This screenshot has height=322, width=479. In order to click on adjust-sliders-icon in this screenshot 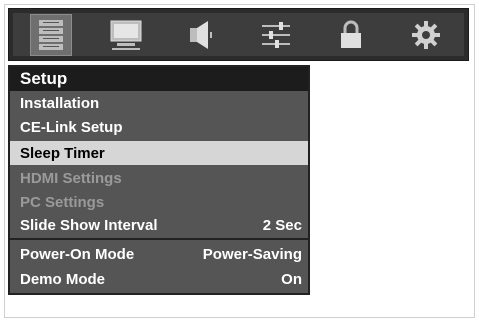, I will do `click(276, 35)`.